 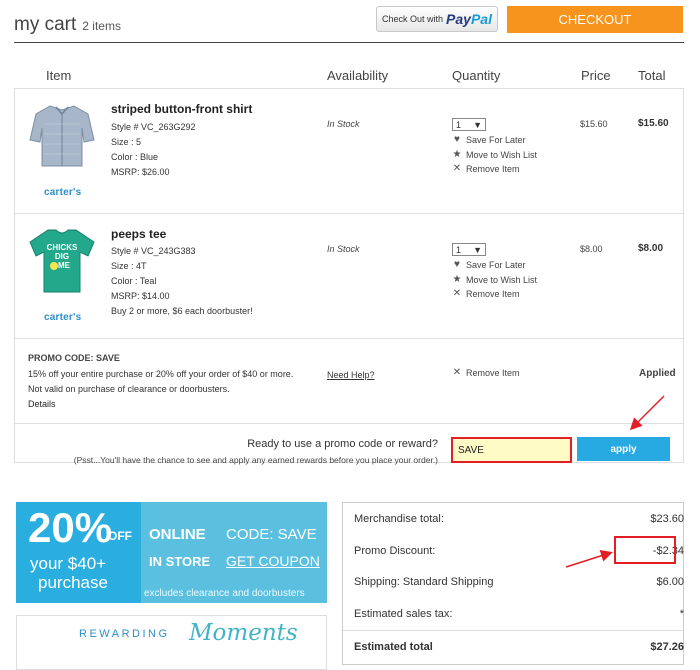 I want to click on arrow-to-discount, so click(x=589, y=559).